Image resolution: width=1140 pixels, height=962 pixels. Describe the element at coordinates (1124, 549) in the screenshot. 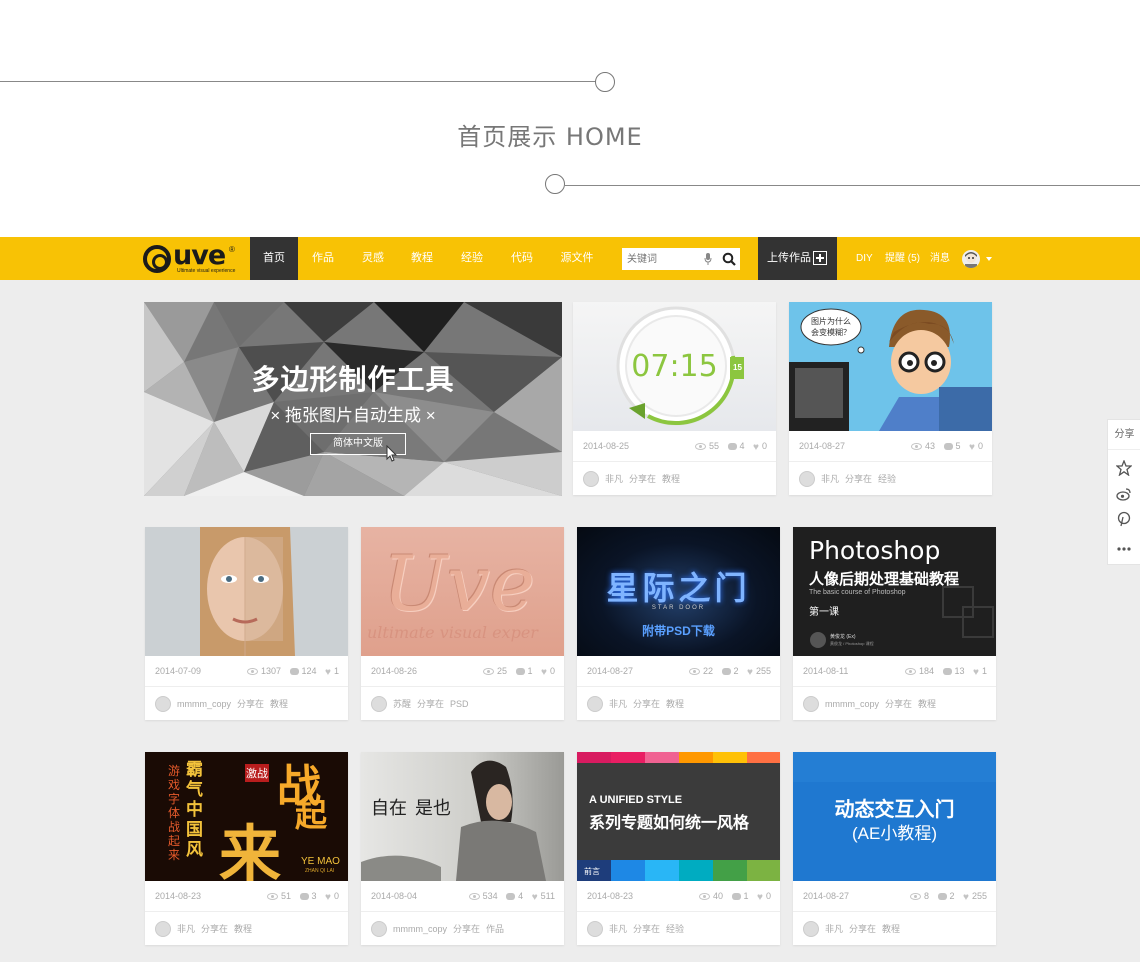

I see `more-icon` at that location.